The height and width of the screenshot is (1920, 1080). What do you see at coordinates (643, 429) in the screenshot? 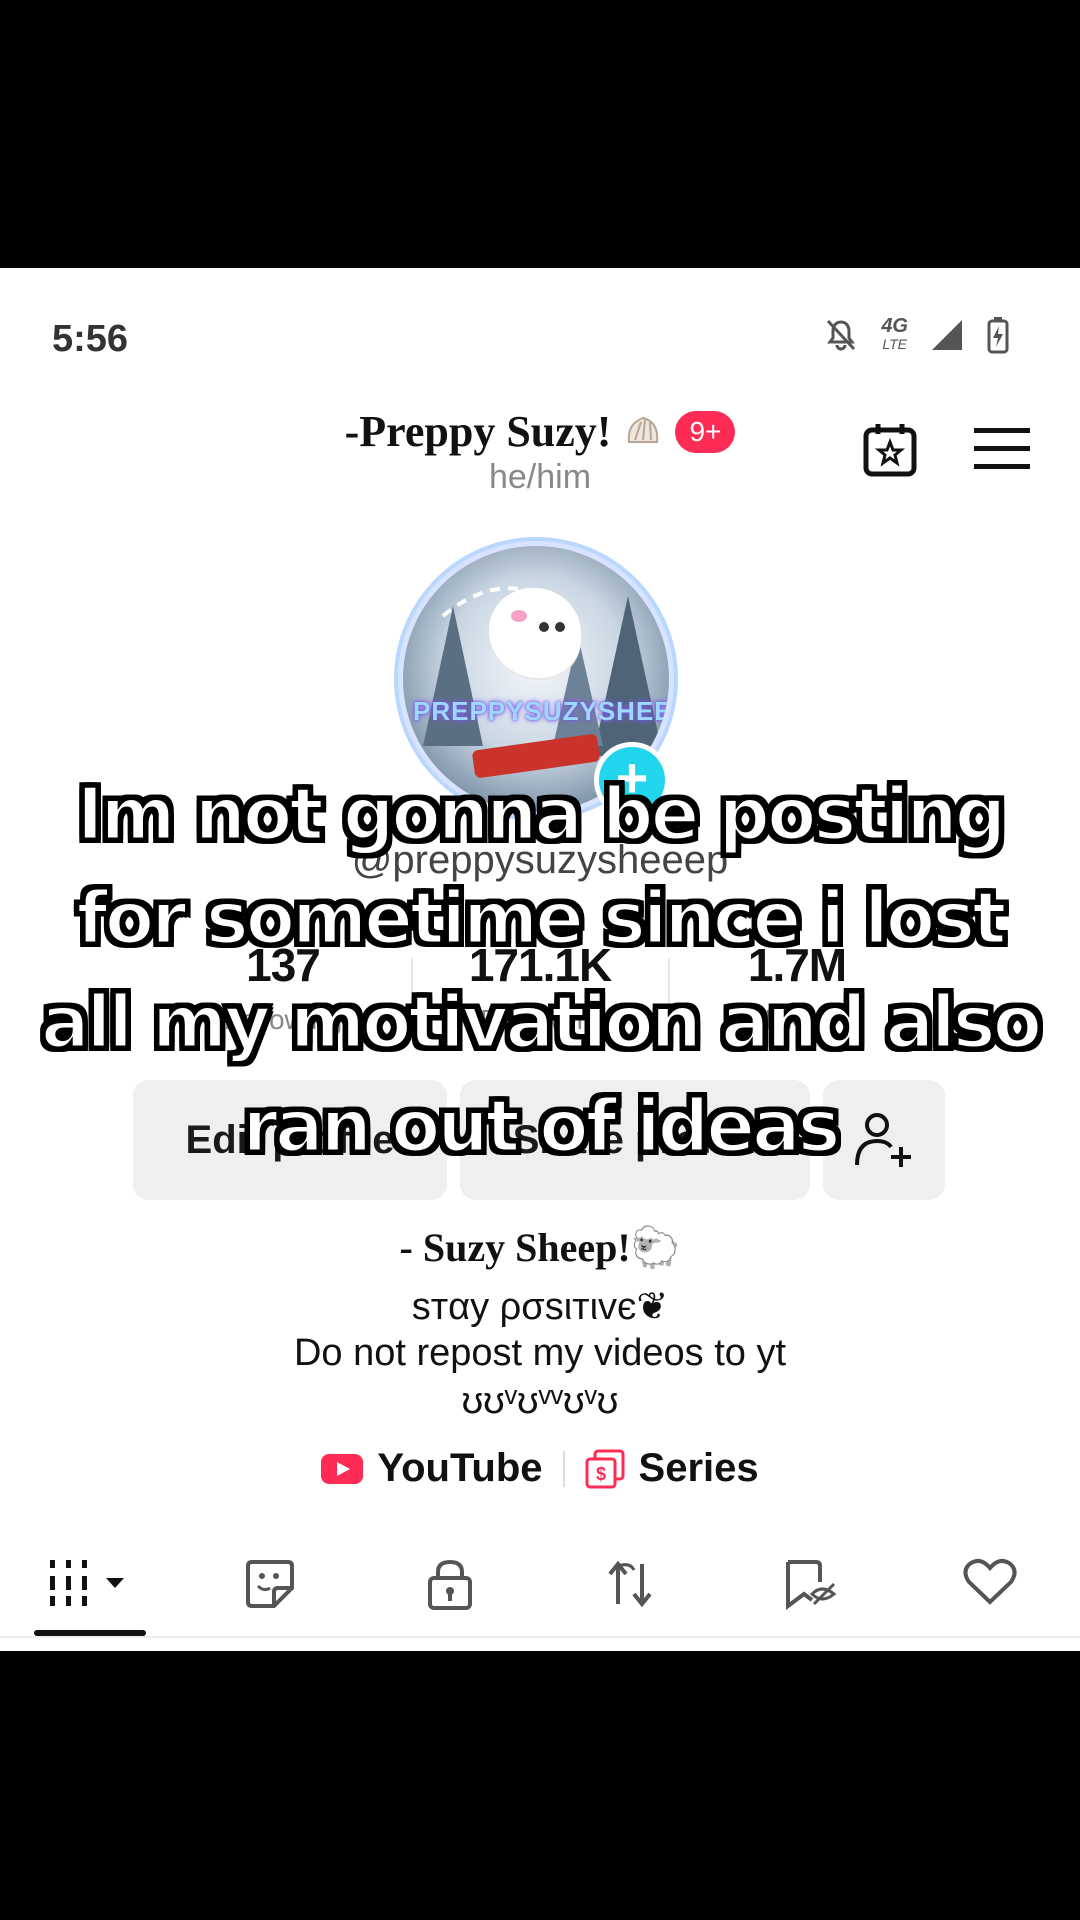
I see `shell-icon` at bounding box center [643, 429].